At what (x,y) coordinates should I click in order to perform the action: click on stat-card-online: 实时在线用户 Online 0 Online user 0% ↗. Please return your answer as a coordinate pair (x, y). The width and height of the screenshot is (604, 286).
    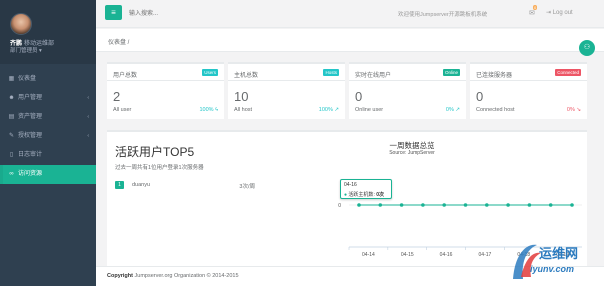
    Looking at the image, I should click on (407, 90).